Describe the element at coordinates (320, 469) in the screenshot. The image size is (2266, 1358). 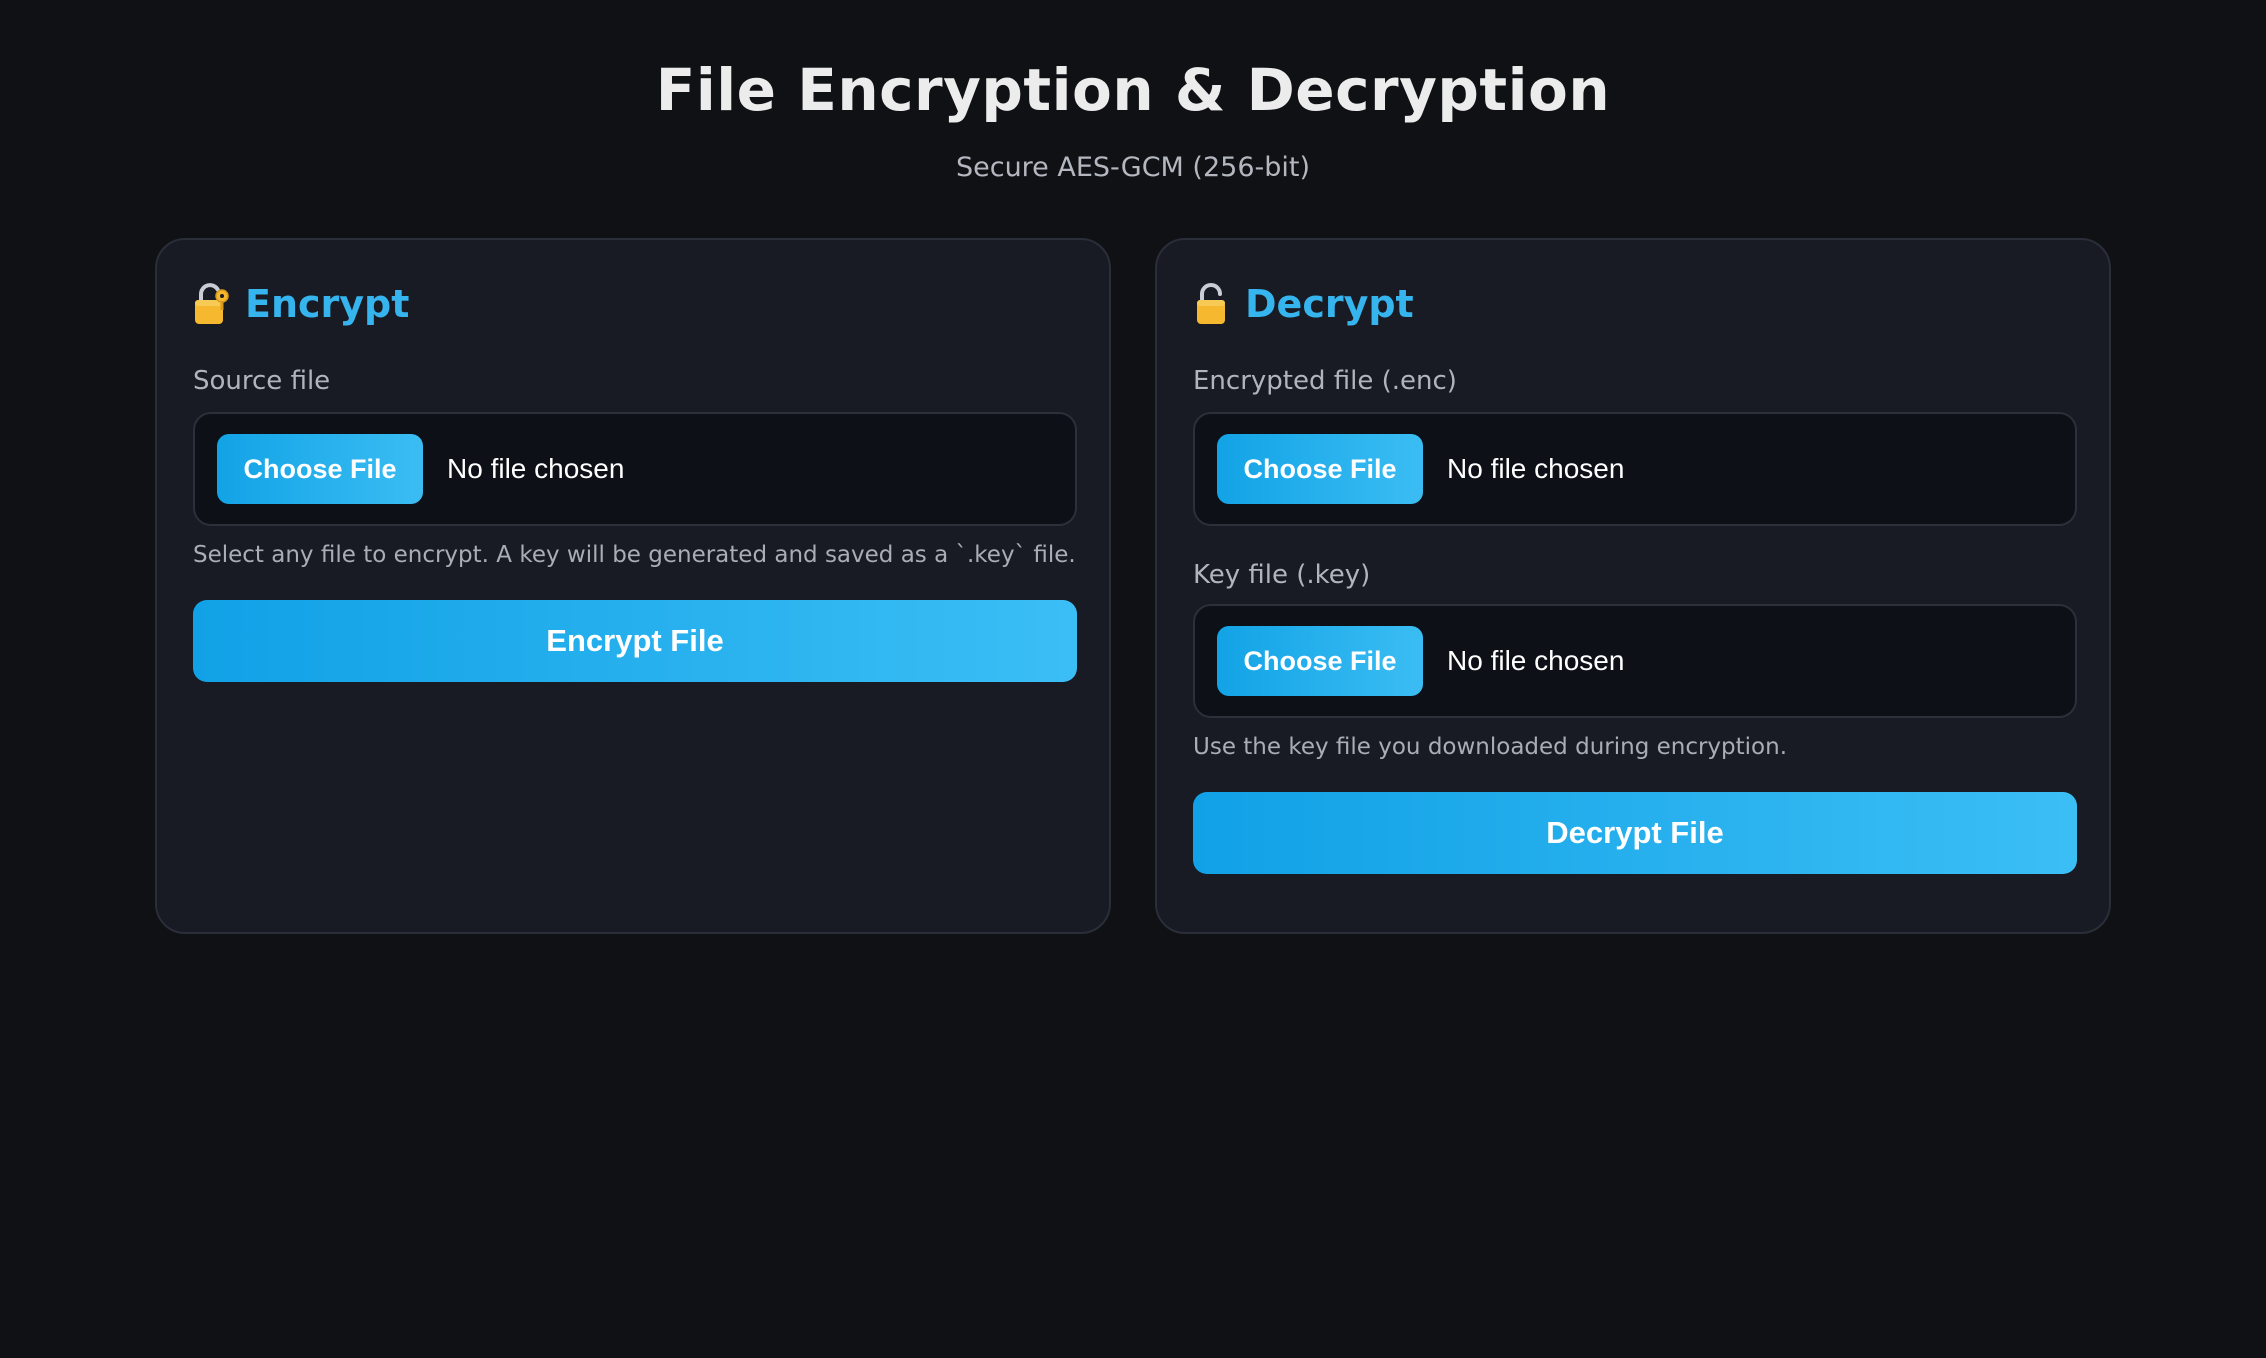
I see `source-choose-file-button: Choose File` at that location.